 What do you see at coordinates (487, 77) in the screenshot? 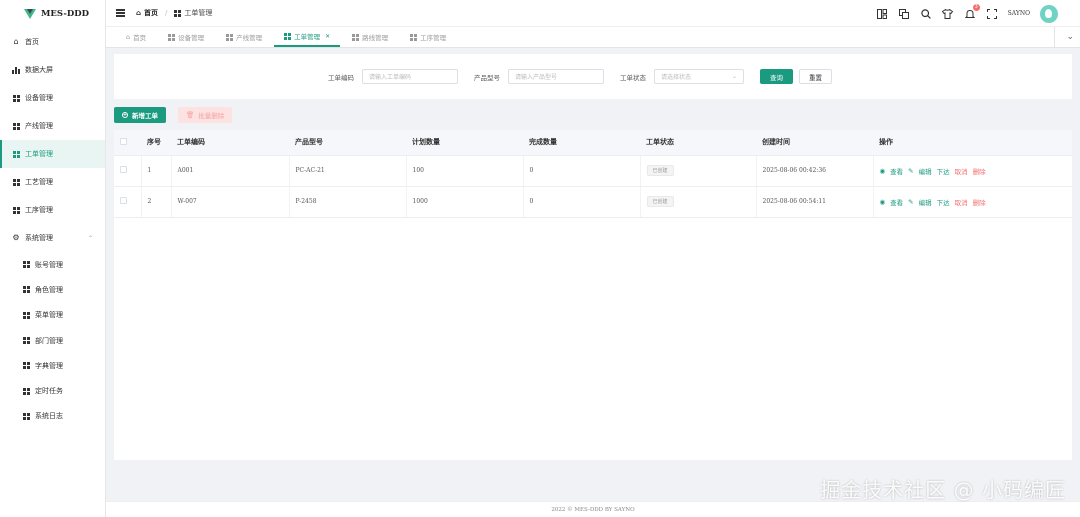
I see `product-model-label: 产品型号` at bounding box center [487, 77].